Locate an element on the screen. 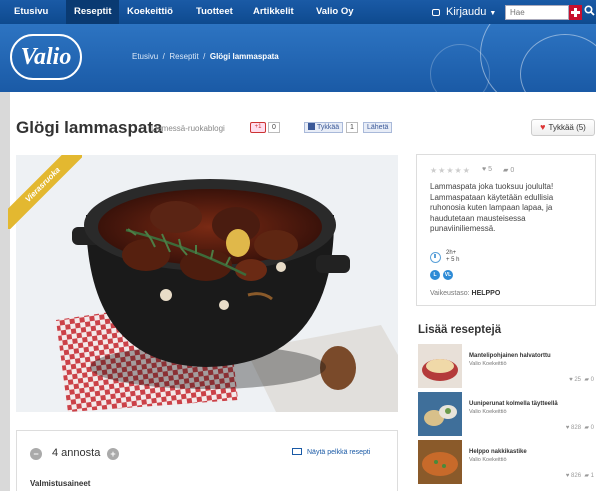  nav-item-reseptit: Reseptit is located at coordinates (93, 12).